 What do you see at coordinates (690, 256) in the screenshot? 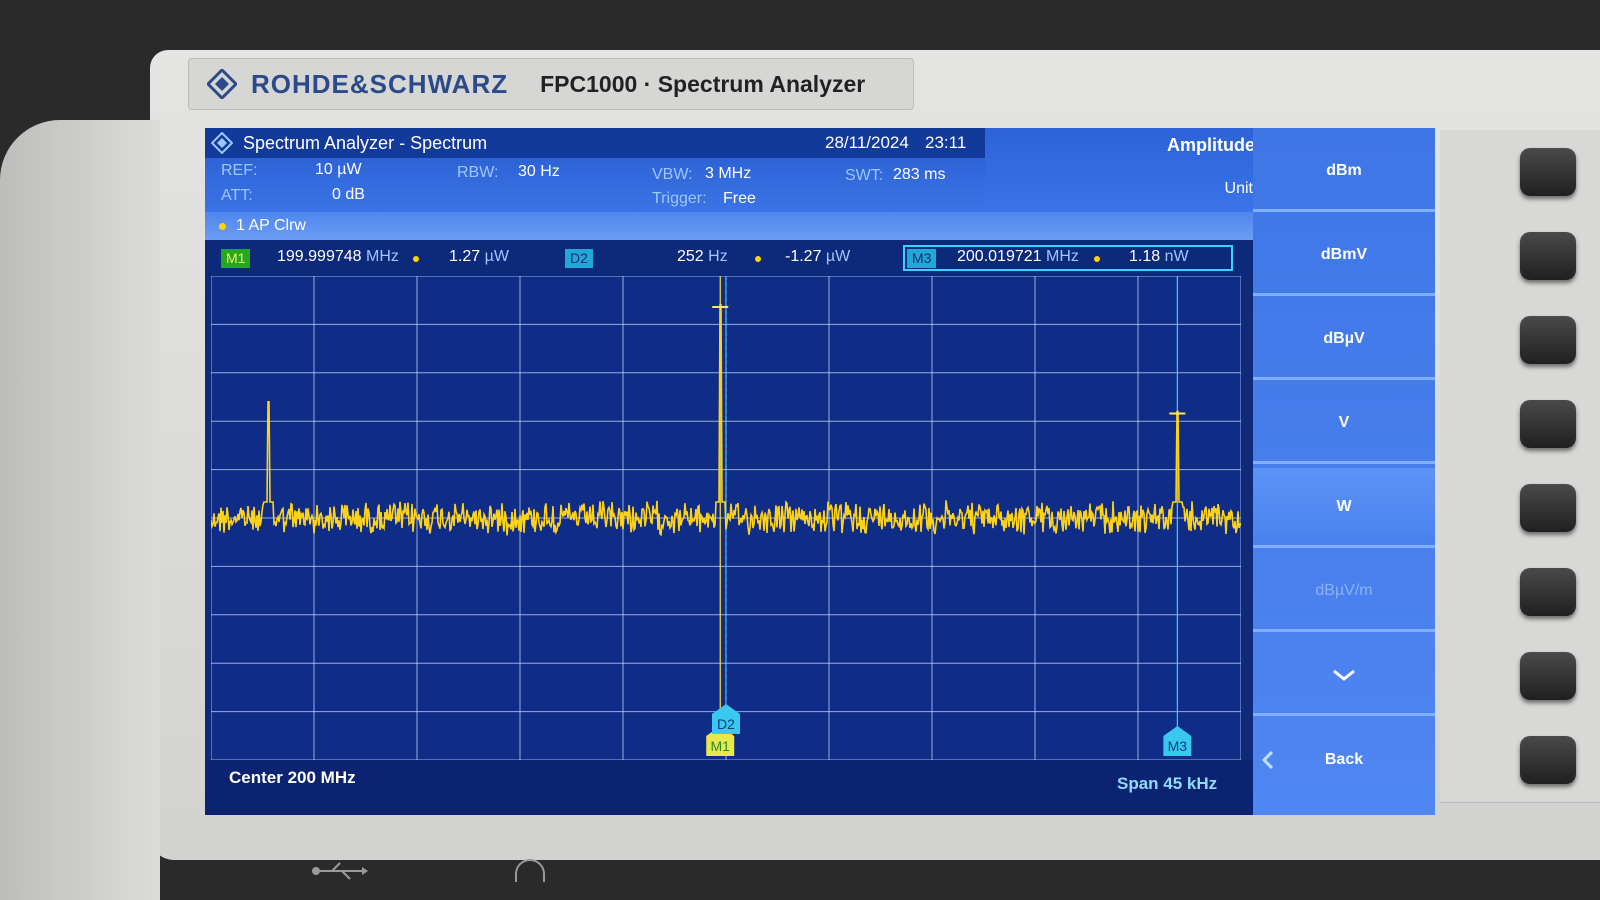
I see `marker-d2-freq-value: 252` at bounding box center [690, 256].